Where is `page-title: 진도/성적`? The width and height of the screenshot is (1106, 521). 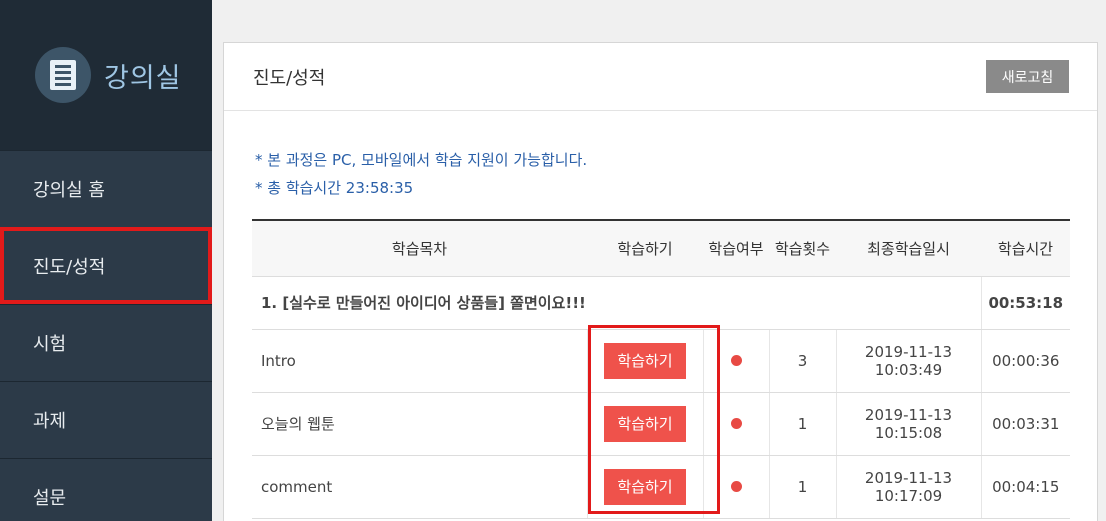 page-title: 진도/성적 is located at coordinates (289, 78).